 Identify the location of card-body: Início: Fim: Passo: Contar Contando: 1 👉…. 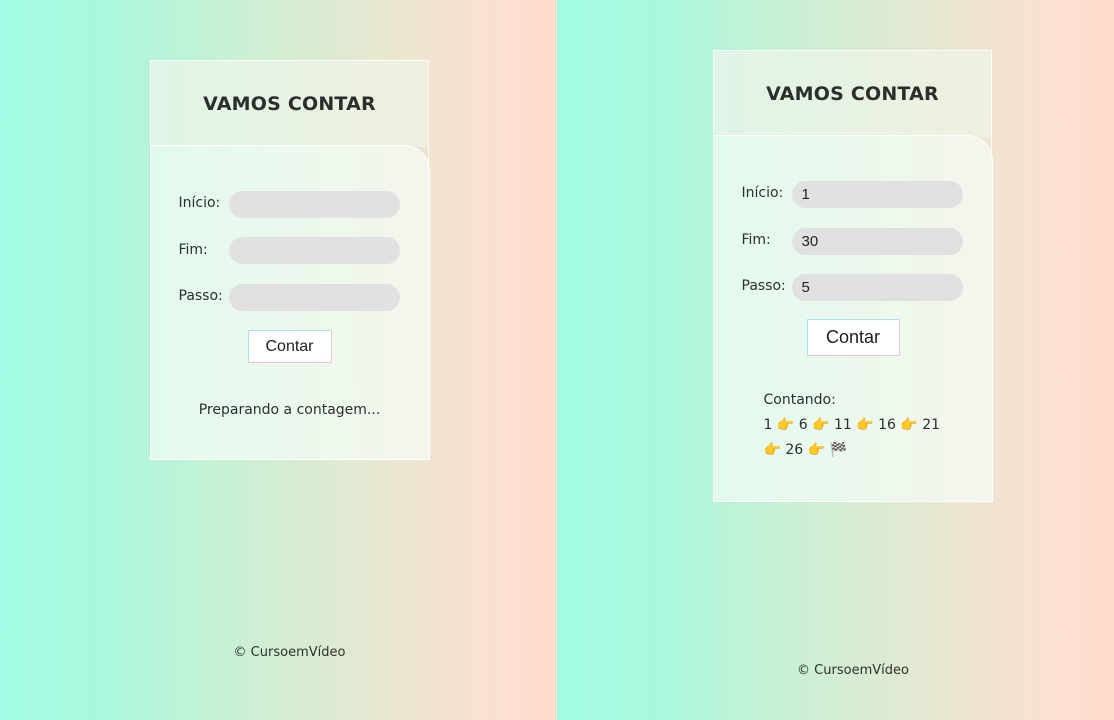
(852, 318).